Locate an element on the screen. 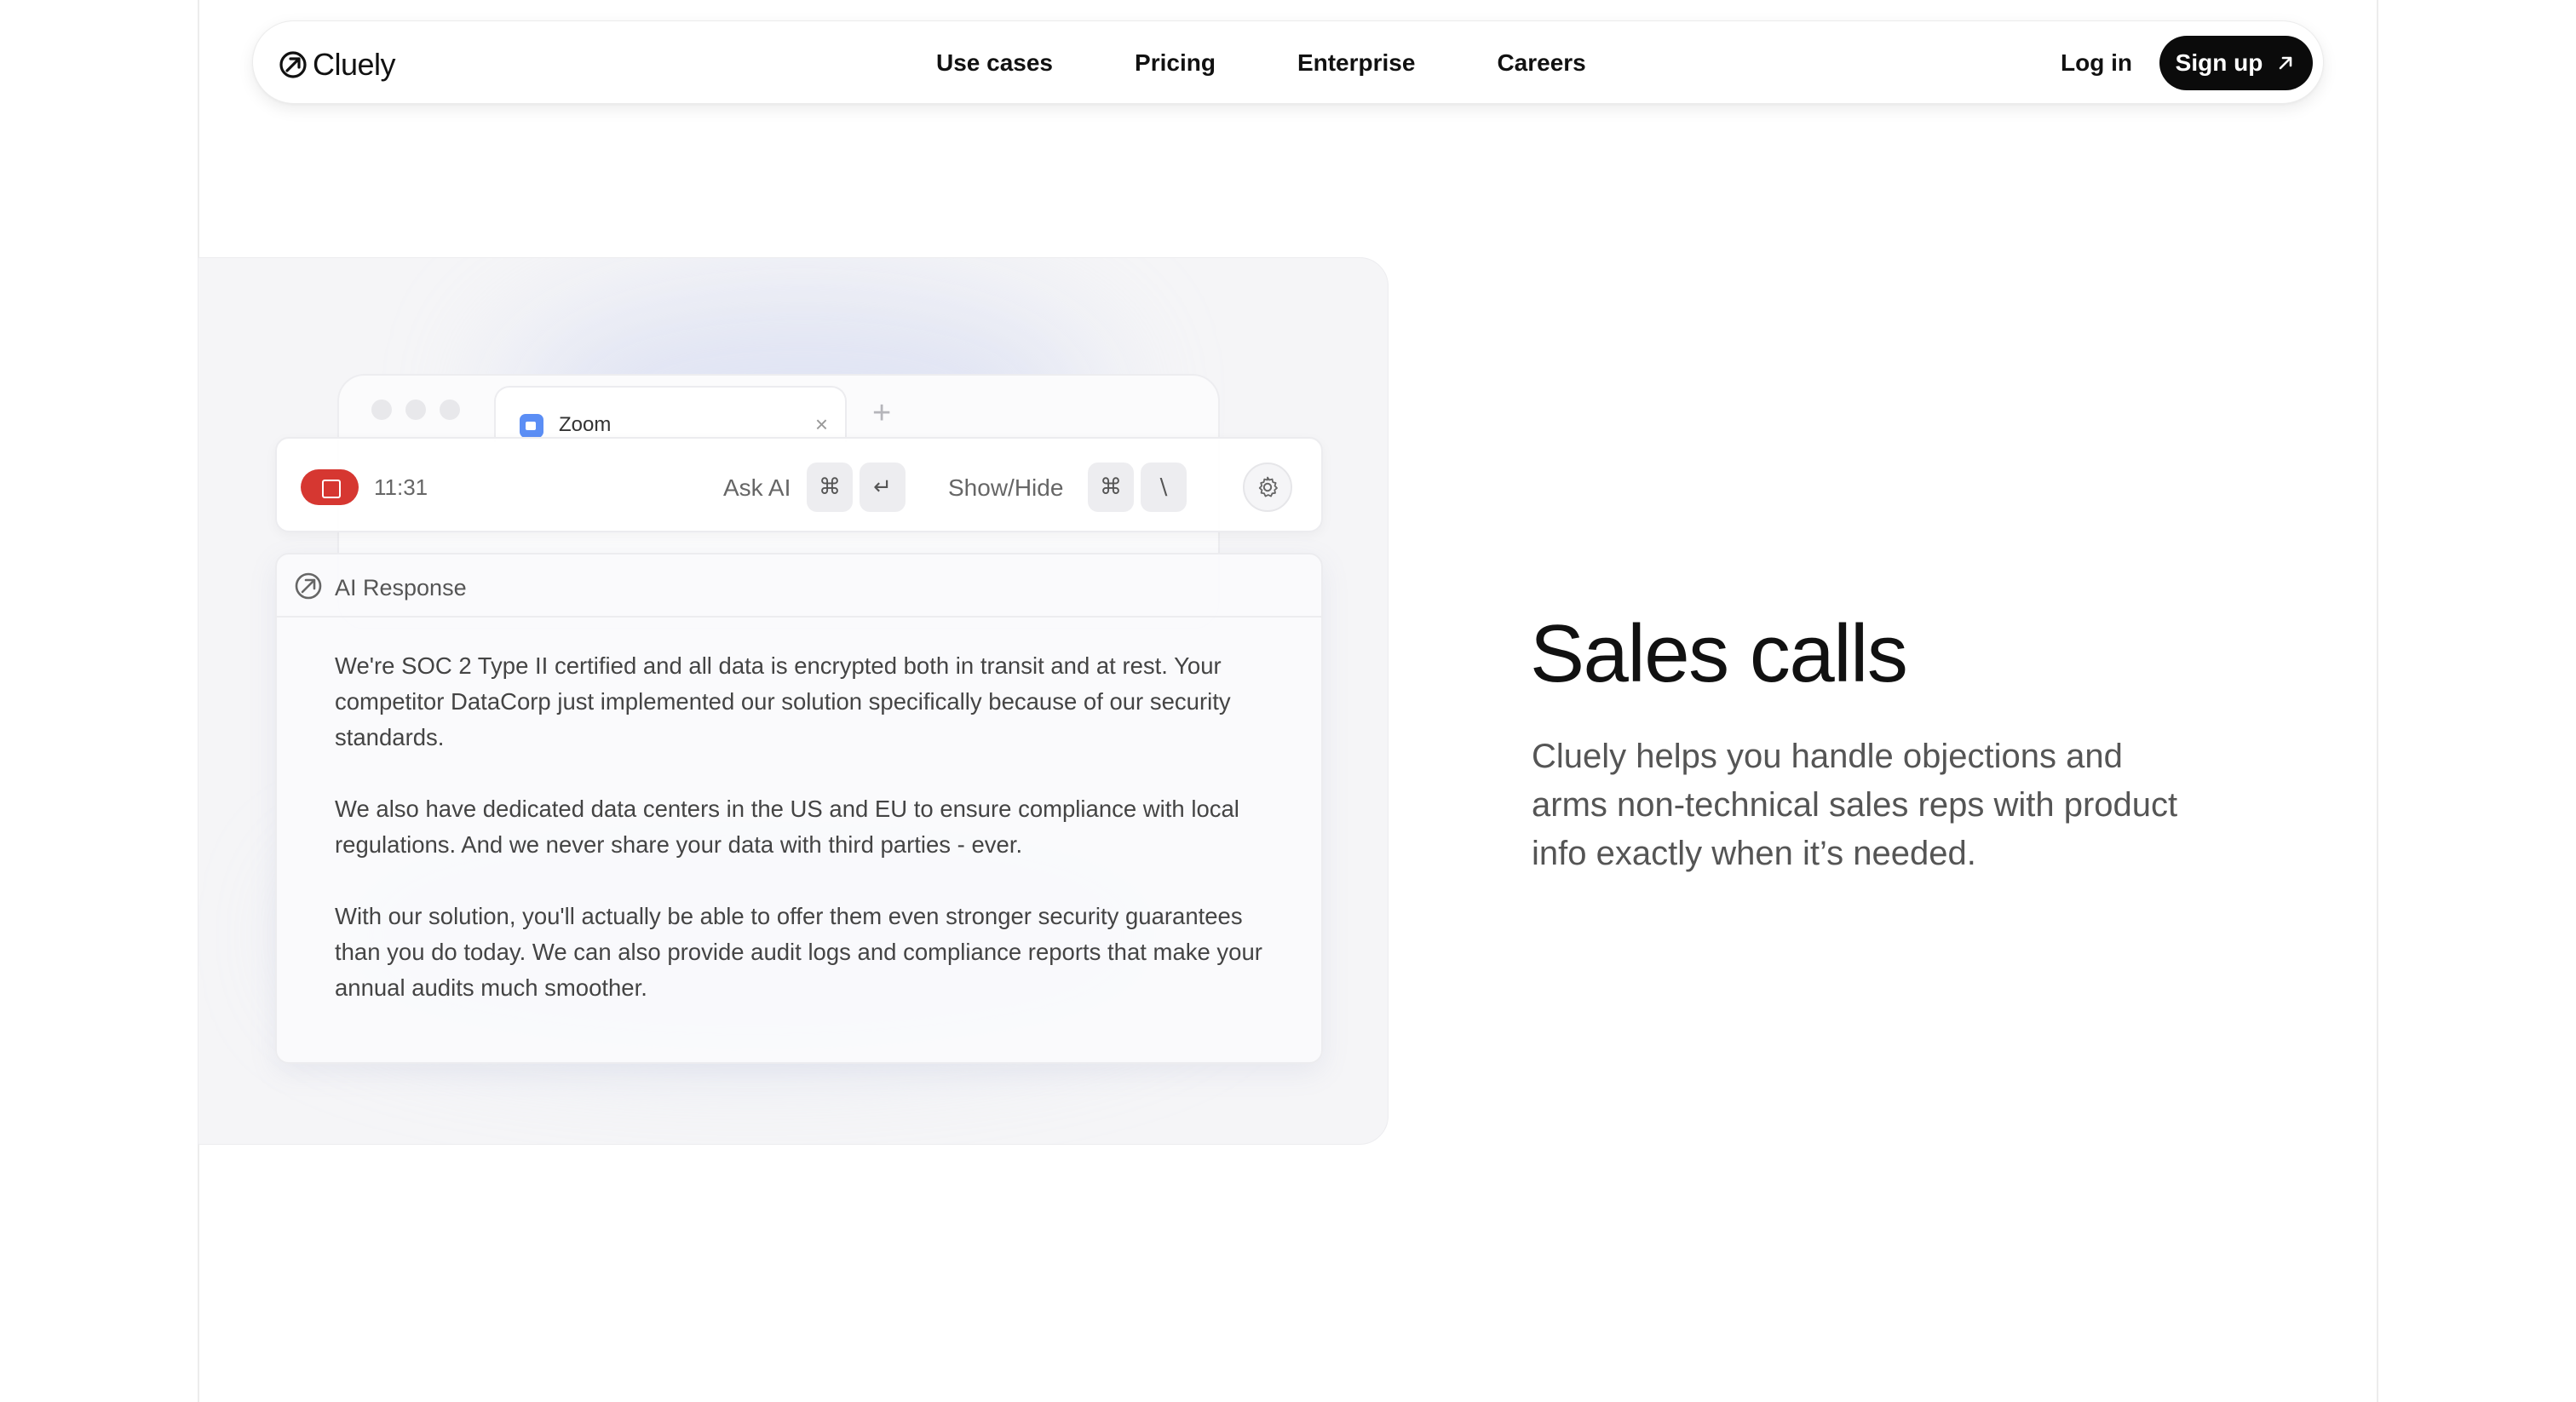 The height and width of the screenshot is (1402, 2576). logo-text: Cluely is located at coordinates (354, 64).